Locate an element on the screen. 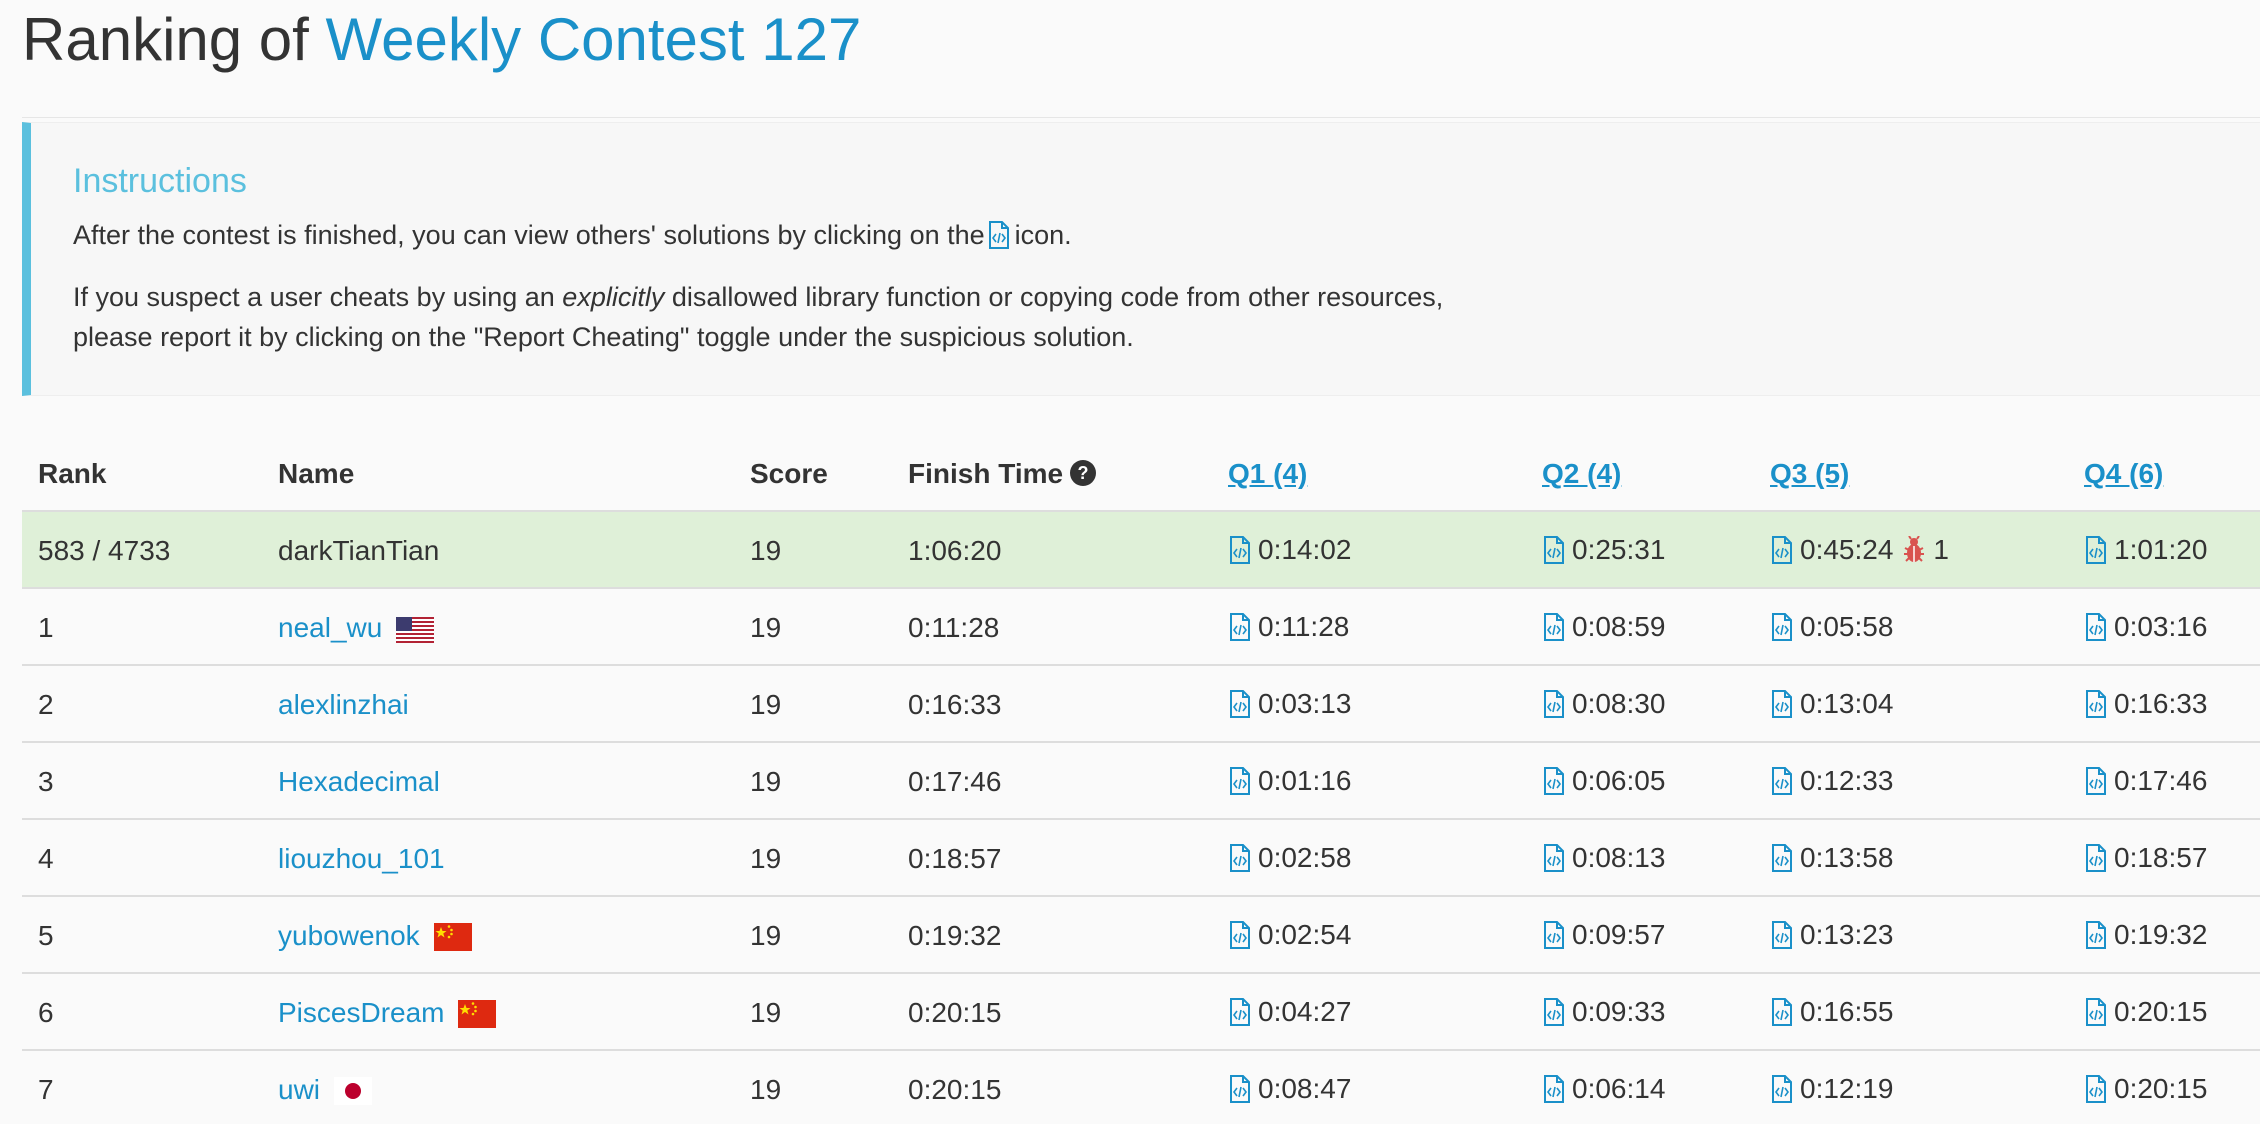  user-name-link: liouzhou_101 is located at coordinates (361, 858).